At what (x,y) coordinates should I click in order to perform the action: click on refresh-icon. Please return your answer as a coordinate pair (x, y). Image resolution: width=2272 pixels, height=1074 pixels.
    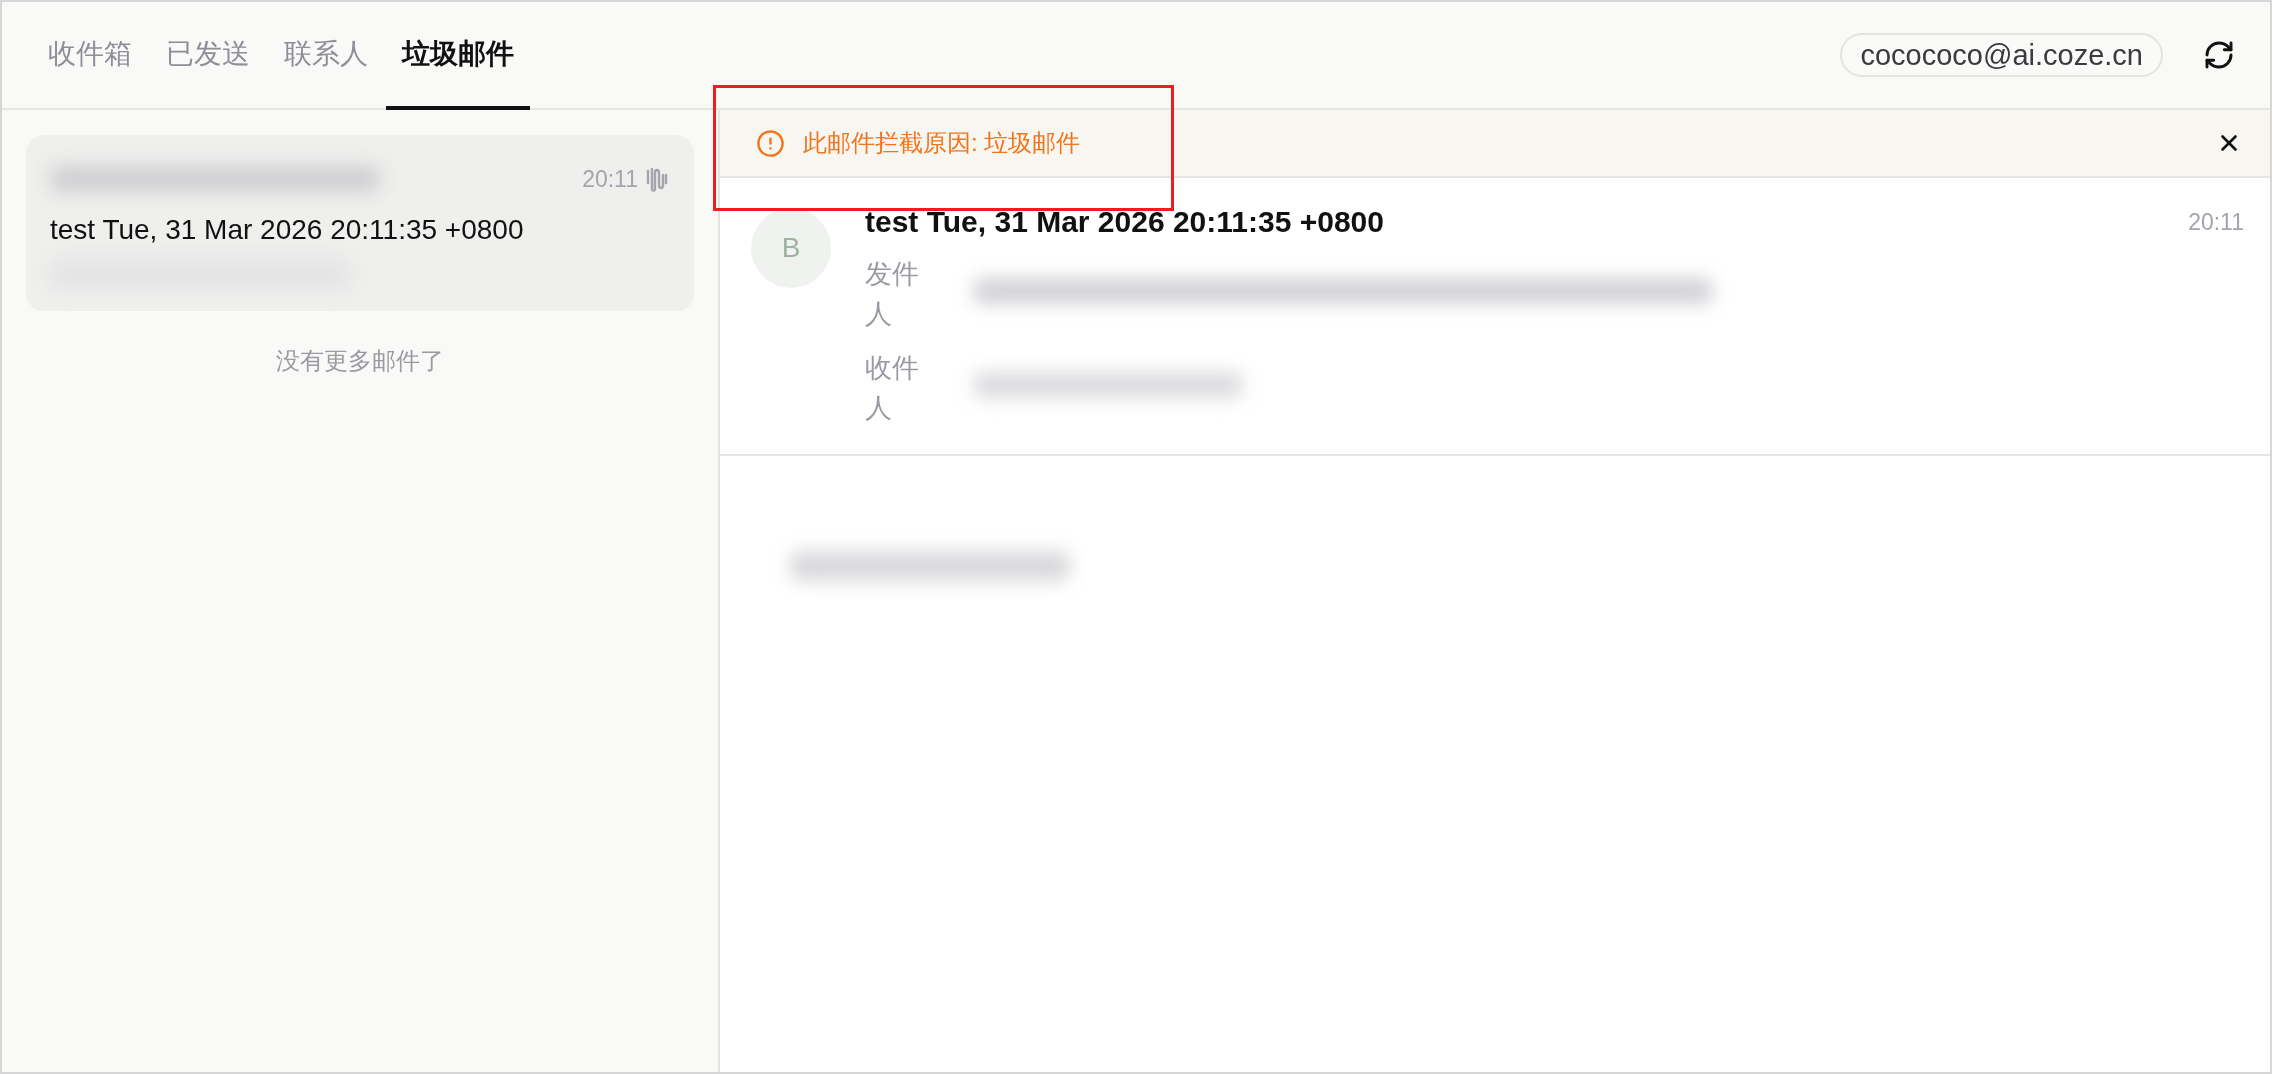
    Looking at the image, I should click on (2219, 55).